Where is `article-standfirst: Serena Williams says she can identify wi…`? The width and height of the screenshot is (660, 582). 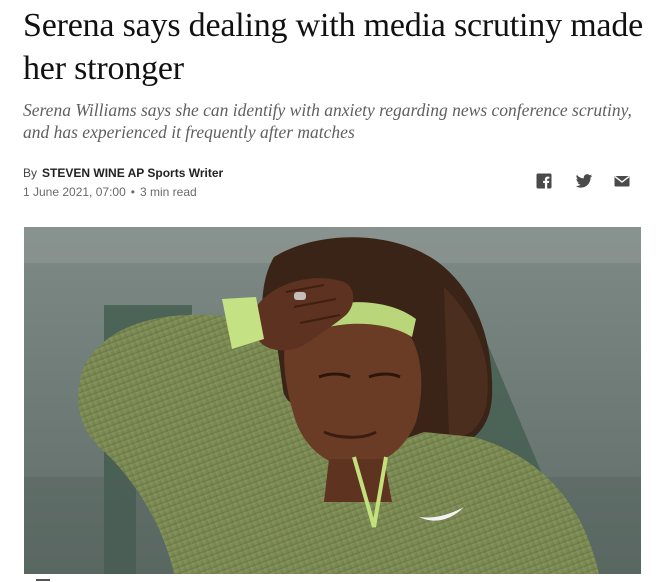
article-standfirst: Serena Williams says she can identify wi… is located at coordinates (327, 121).